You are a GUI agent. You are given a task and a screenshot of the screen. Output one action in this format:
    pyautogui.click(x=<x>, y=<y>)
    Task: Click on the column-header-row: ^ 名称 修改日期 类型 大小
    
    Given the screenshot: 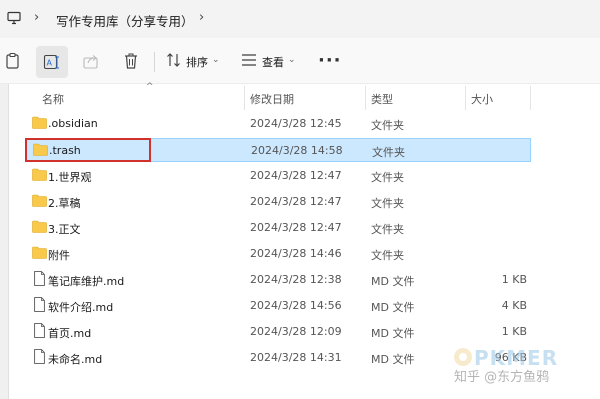 What is the action you would take?
    pyautogui.click(x=305, y=96)
    